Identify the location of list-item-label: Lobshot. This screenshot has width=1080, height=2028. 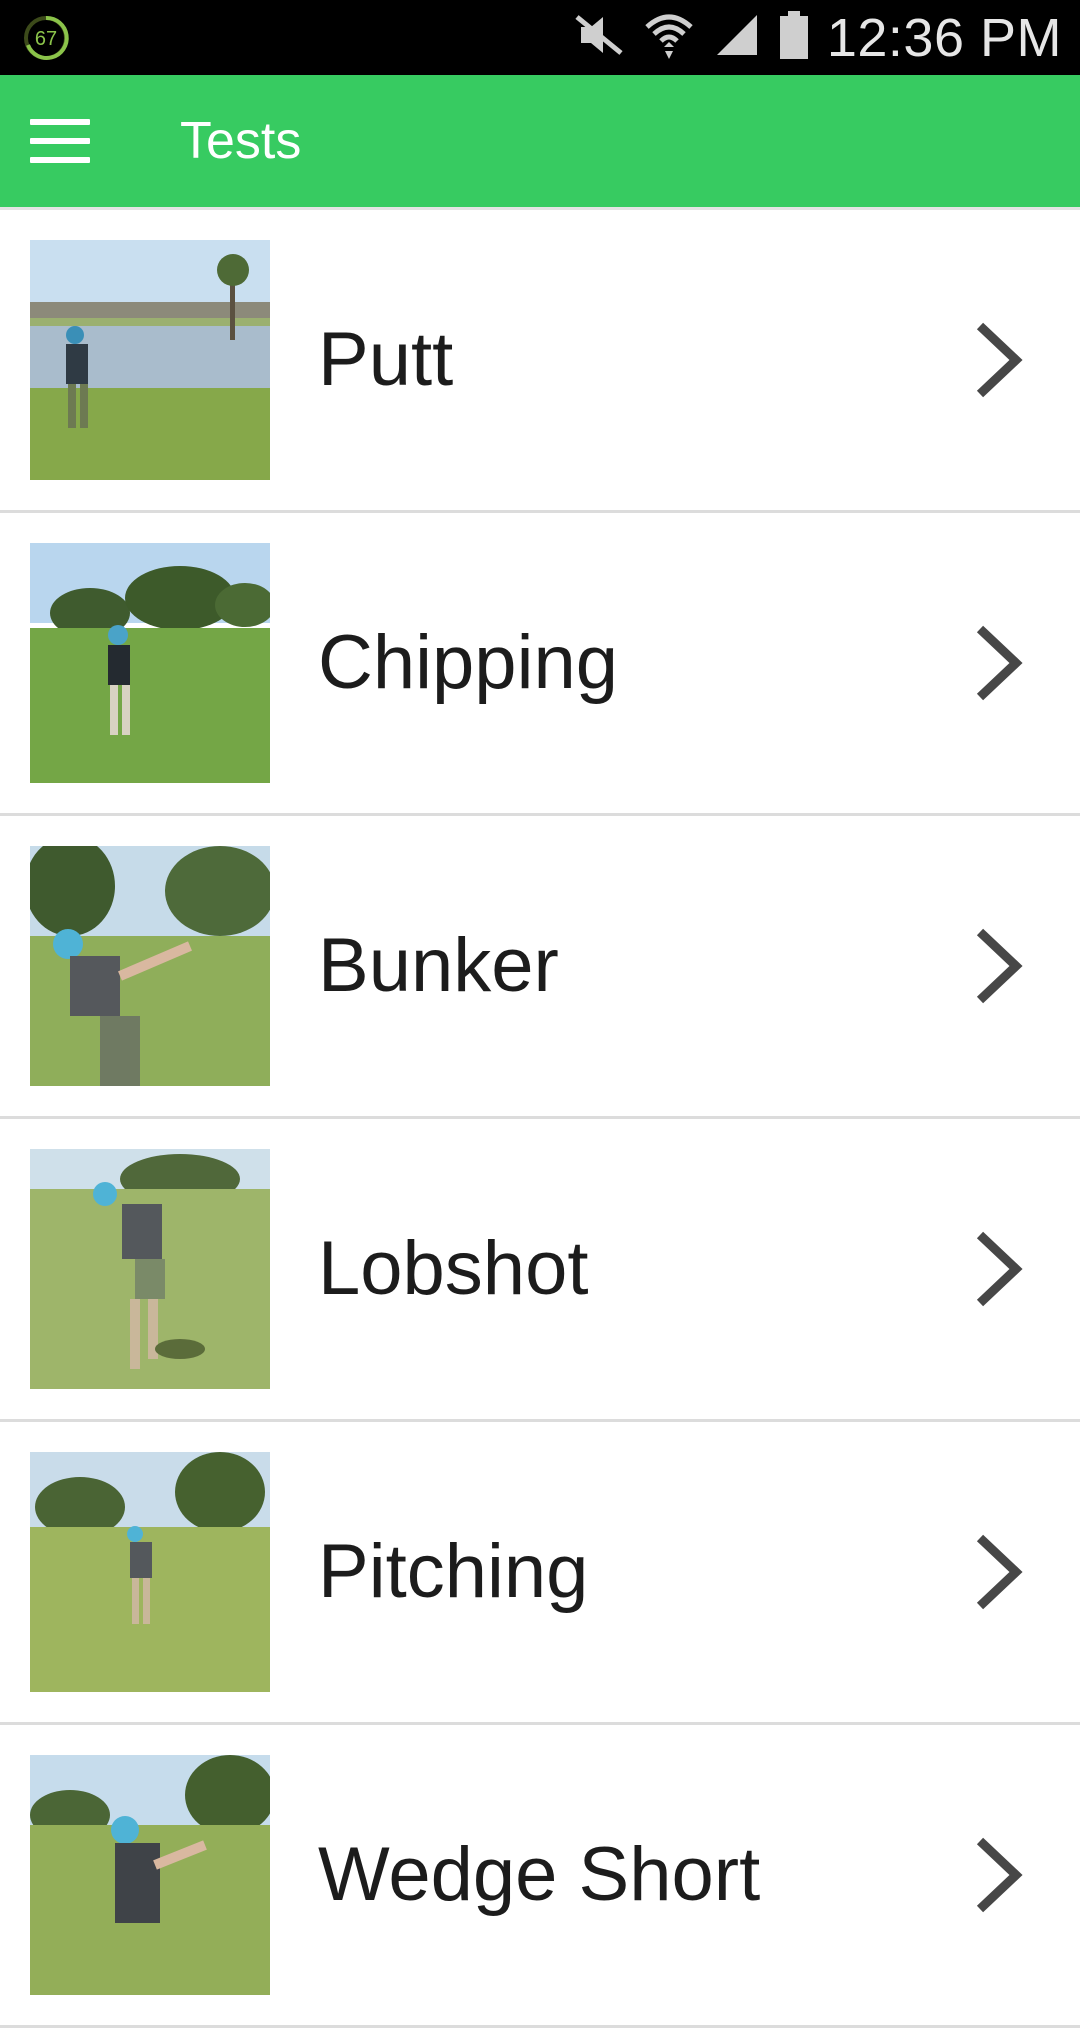
(453, 1268).